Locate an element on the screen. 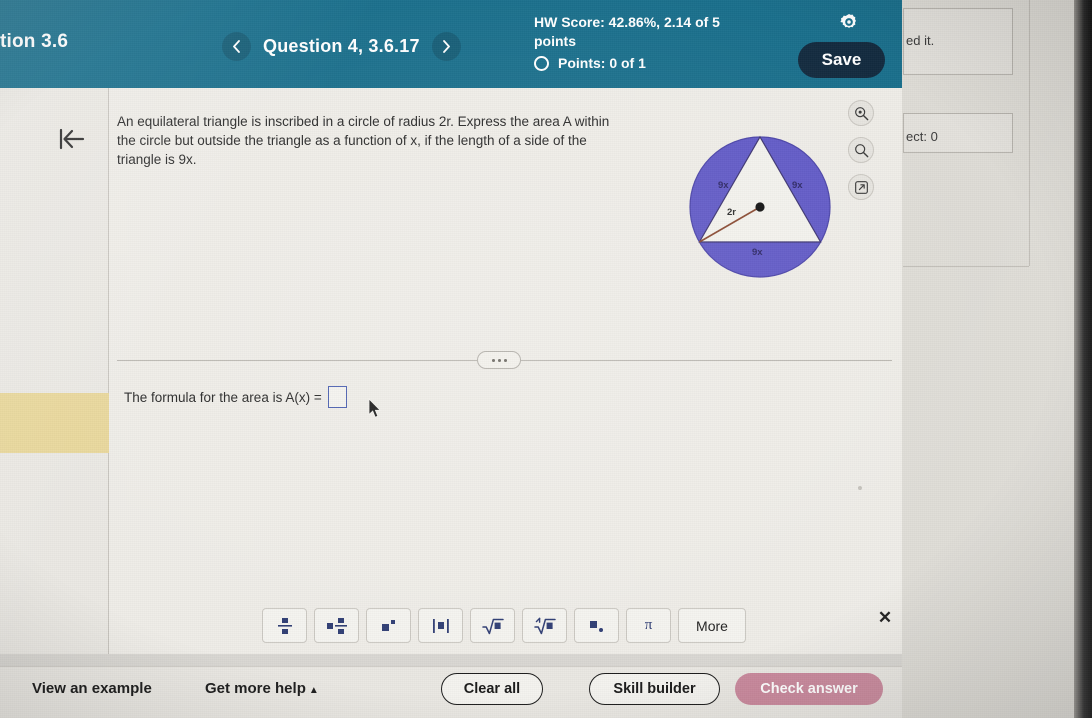 The height and width of the screenshot is (718, 1092). chevron-right-icon is located at coordinates (446, 46).